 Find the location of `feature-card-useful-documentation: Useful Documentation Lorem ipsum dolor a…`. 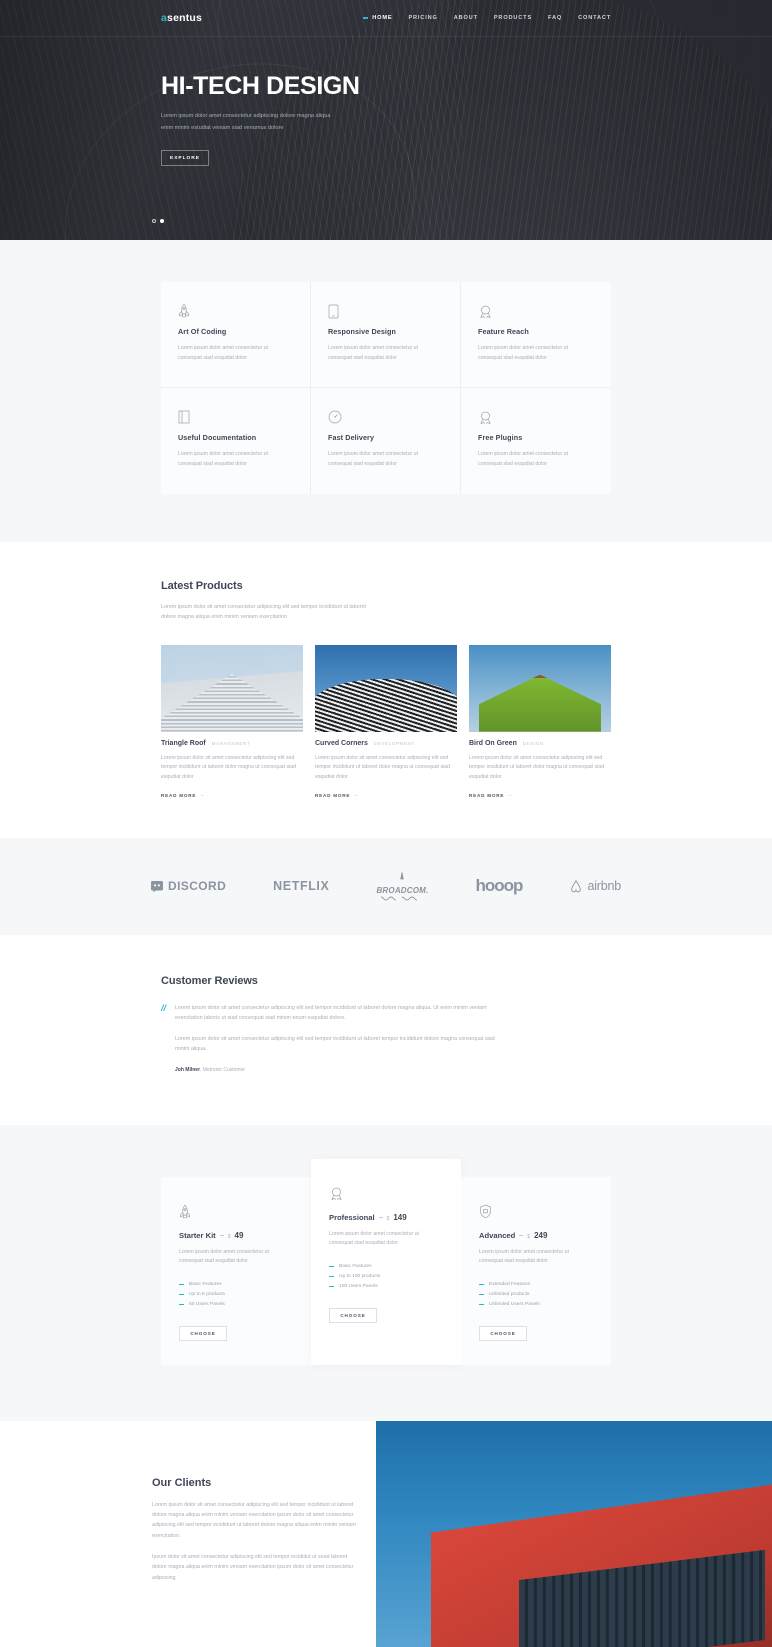

feature-card-useful-documentation: Useful Documentation Lorem ipsum dolor a… is located at coordinates (236, 441).